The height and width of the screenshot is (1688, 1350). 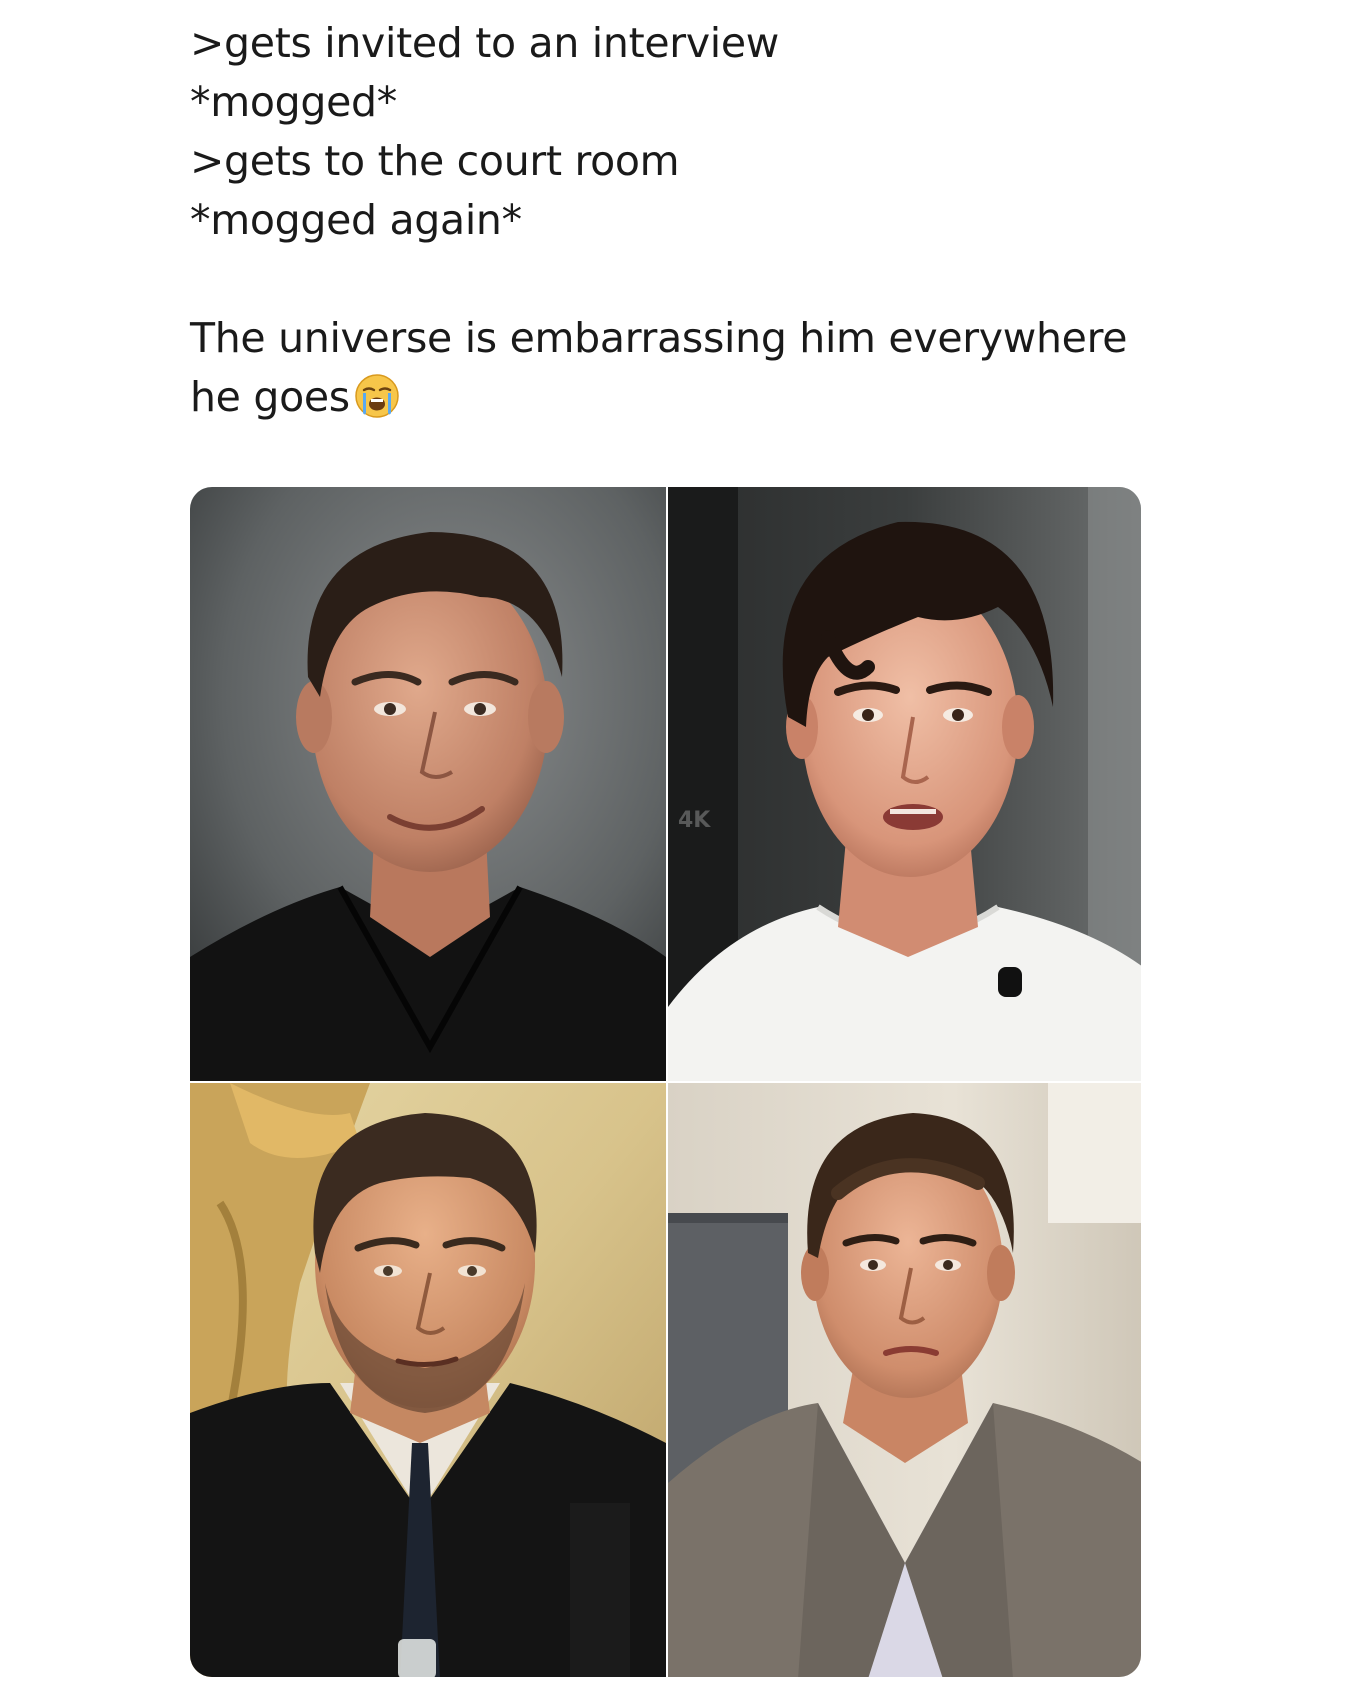 What do you see at coordinates (356, 220) in the screenshot?
I see `post-line: *mogged again*` at bounding box center [356, 220].